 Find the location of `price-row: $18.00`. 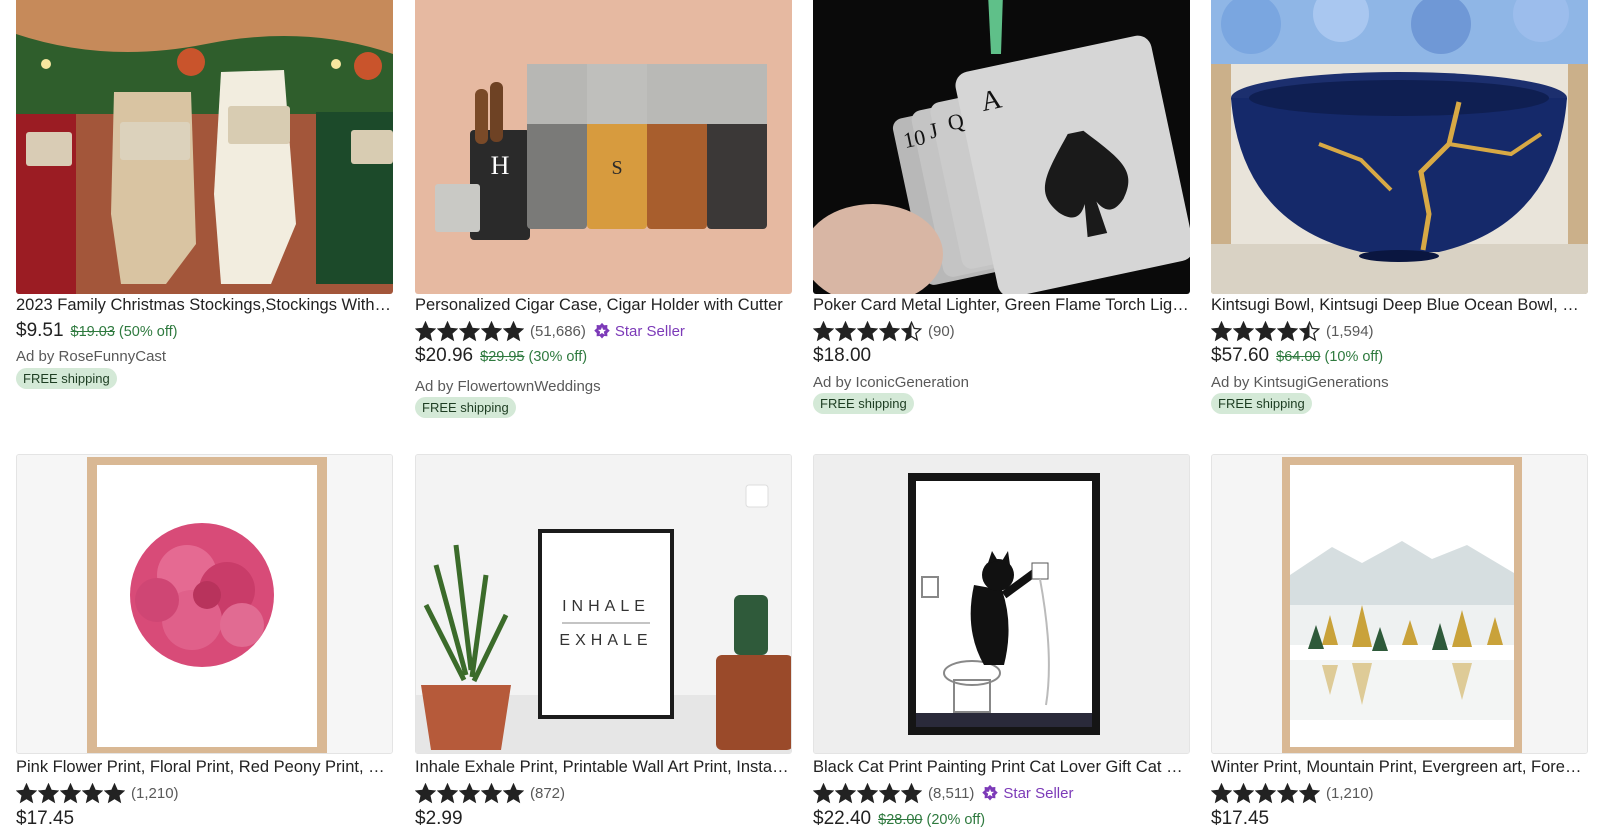

price-row: $18.00 is located at coordinates (842, 356).